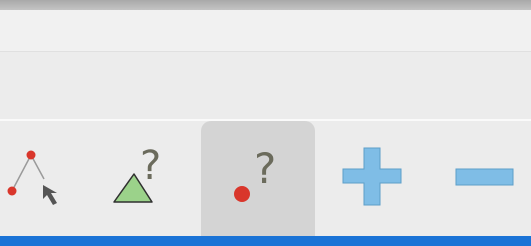 The height and width of the screenshot is (246, 531). I want to click on plus-icon, so click(372, 176).